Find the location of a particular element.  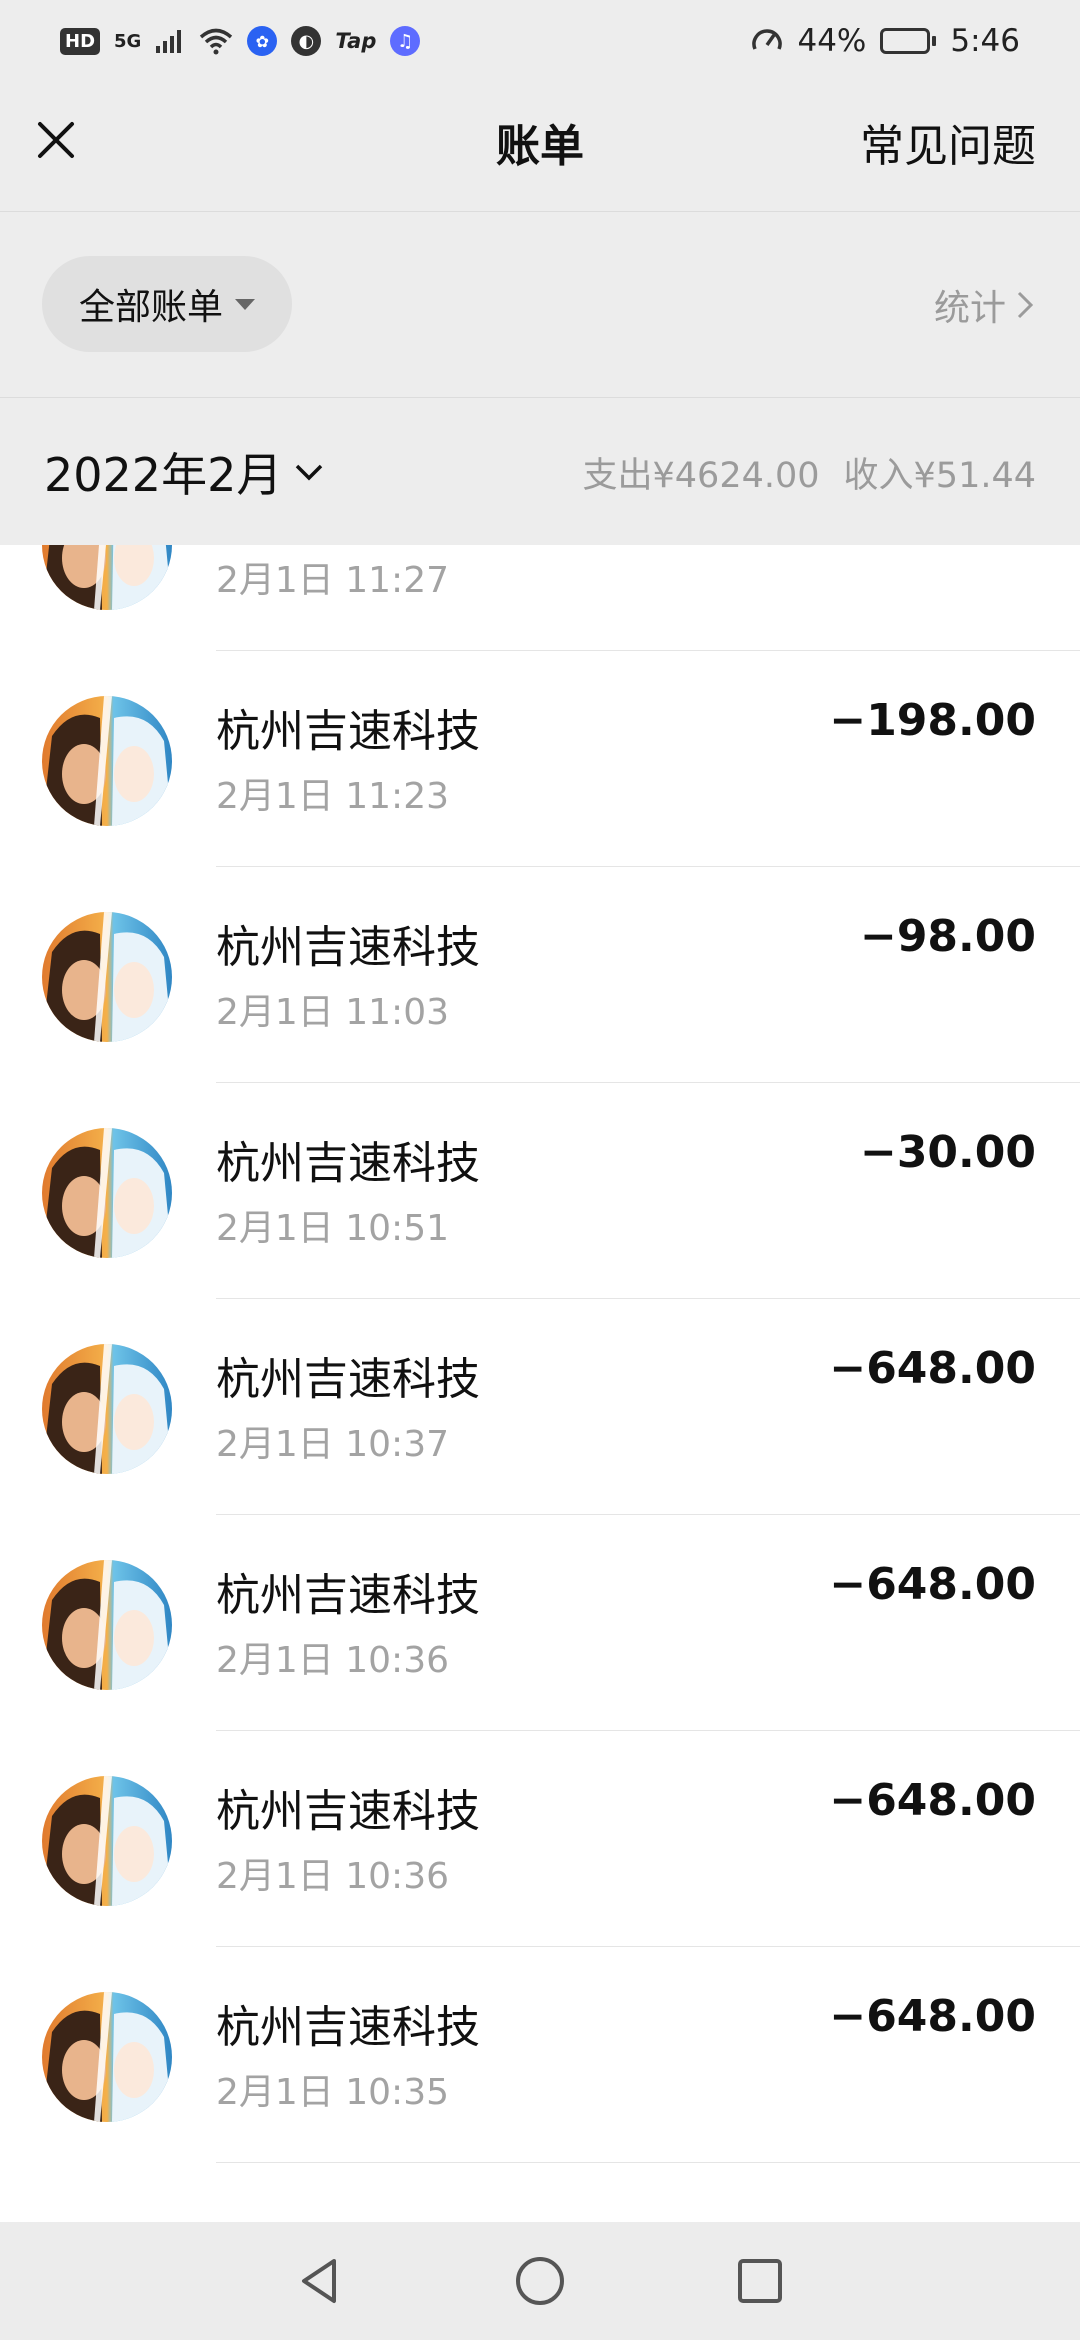

network-type: 5G is located at coordinates (128, 41).